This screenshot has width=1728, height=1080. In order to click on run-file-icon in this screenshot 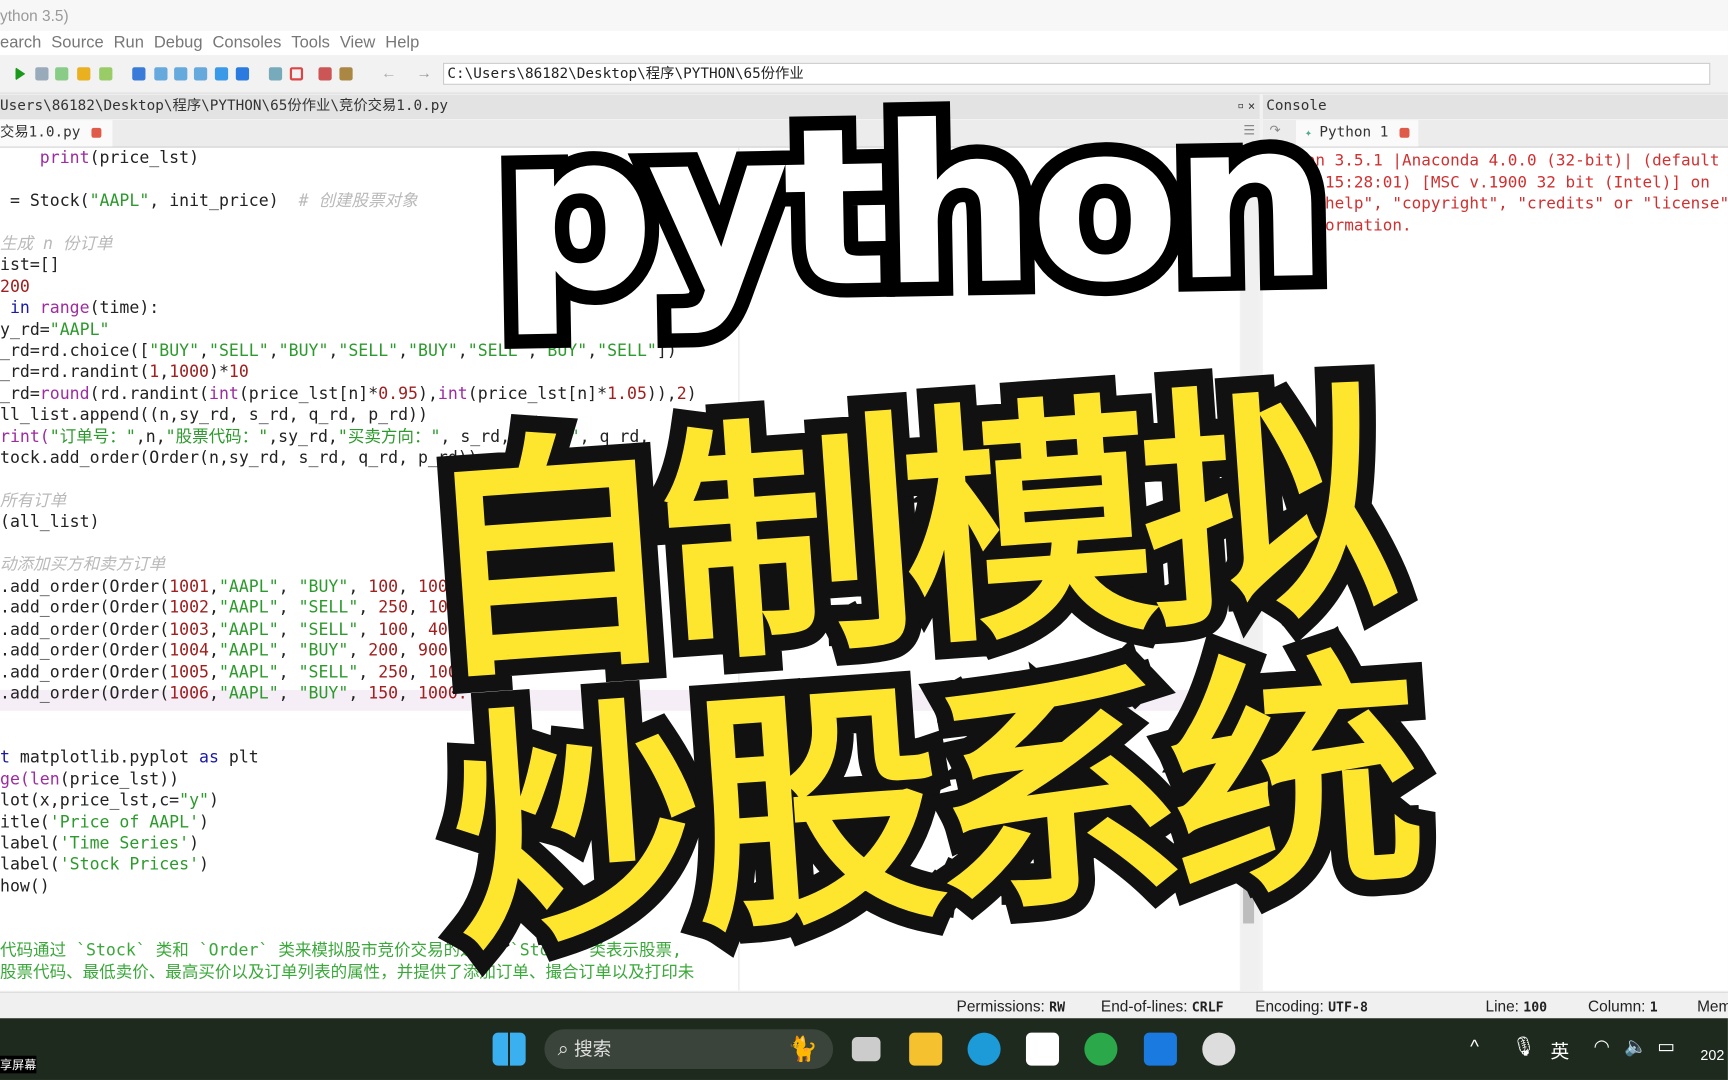, I will do `click(42, 74)`.